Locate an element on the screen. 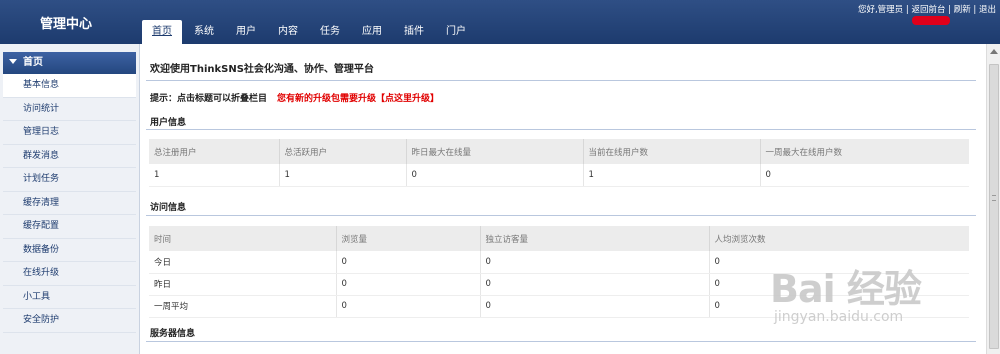 The width and height of the screenshot is (1000, 354). sidebar-item-cache-config: 缓存配置 is located at coordinates (69, 227).